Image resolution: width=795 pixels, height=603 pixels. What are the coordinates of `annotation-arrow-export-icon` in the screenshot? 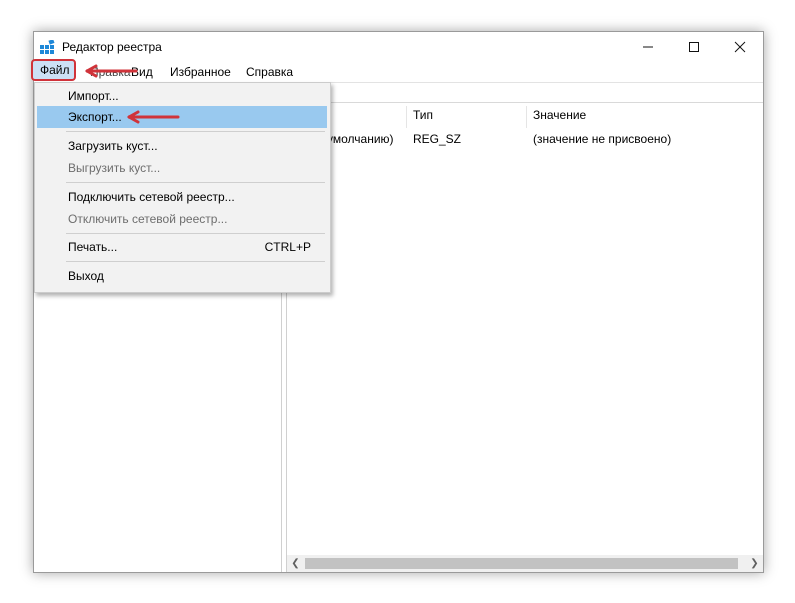 It's located at (153, 117).